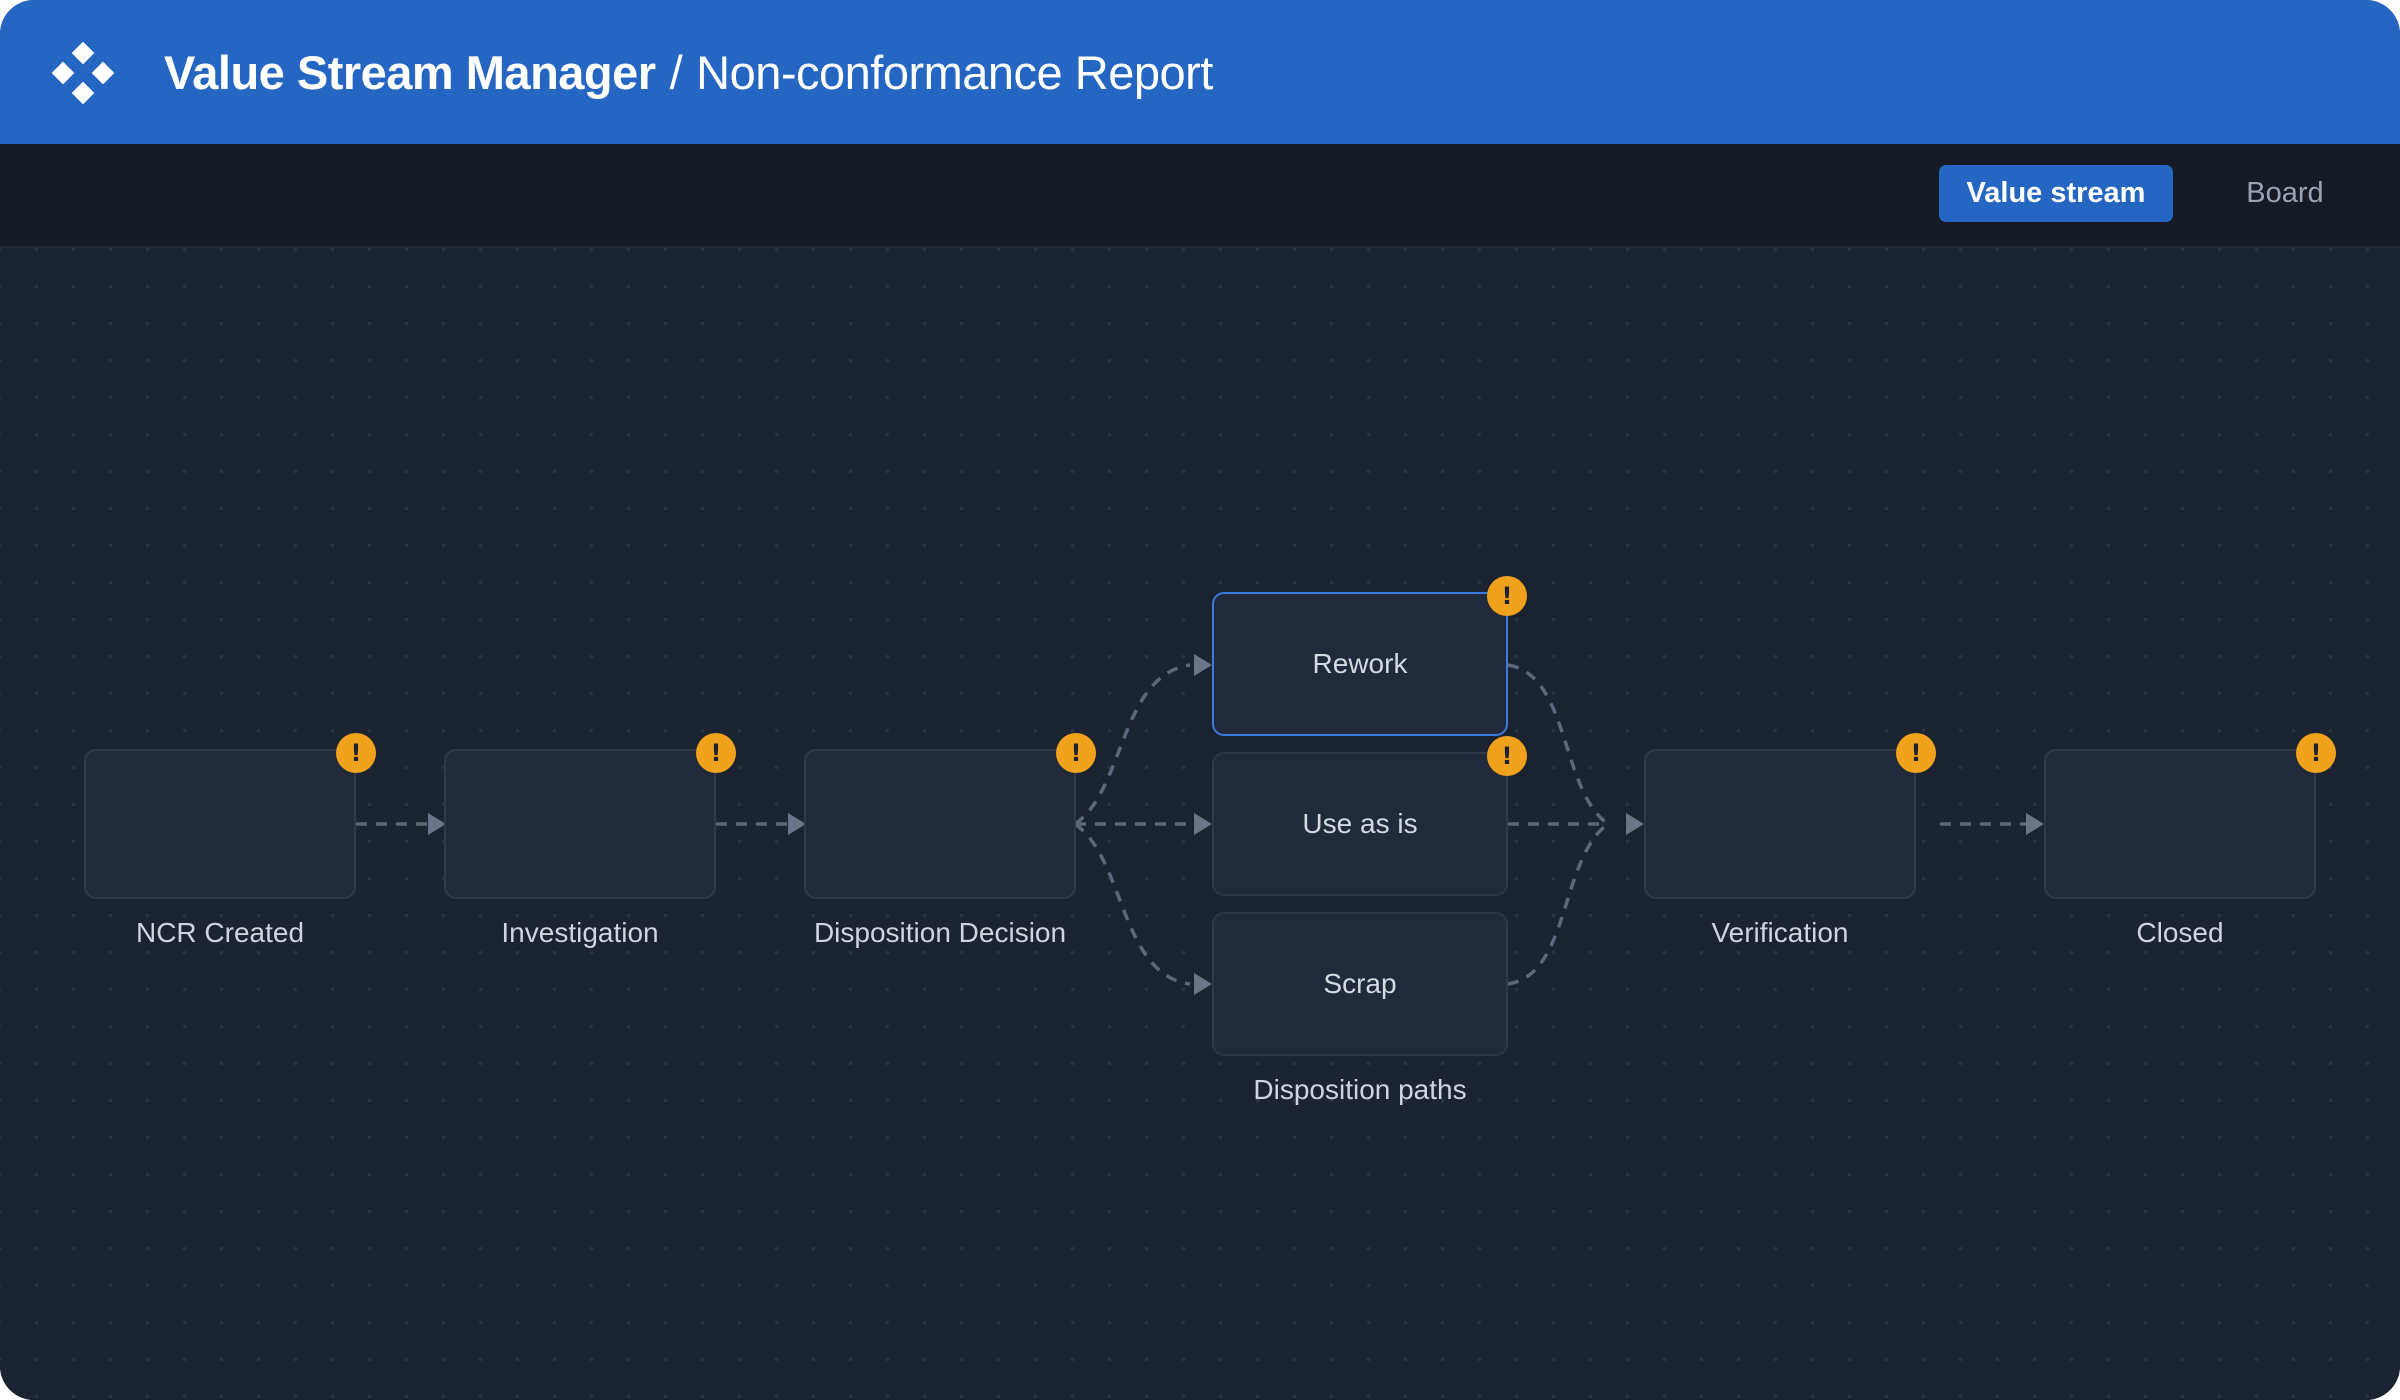 Image resolution: width=2400 pixels, height=1400 pixels. What do you see at coordinates (220, 824) in the screenshot?
I see `stage-ncr-created` at bounding box center [220, 824].